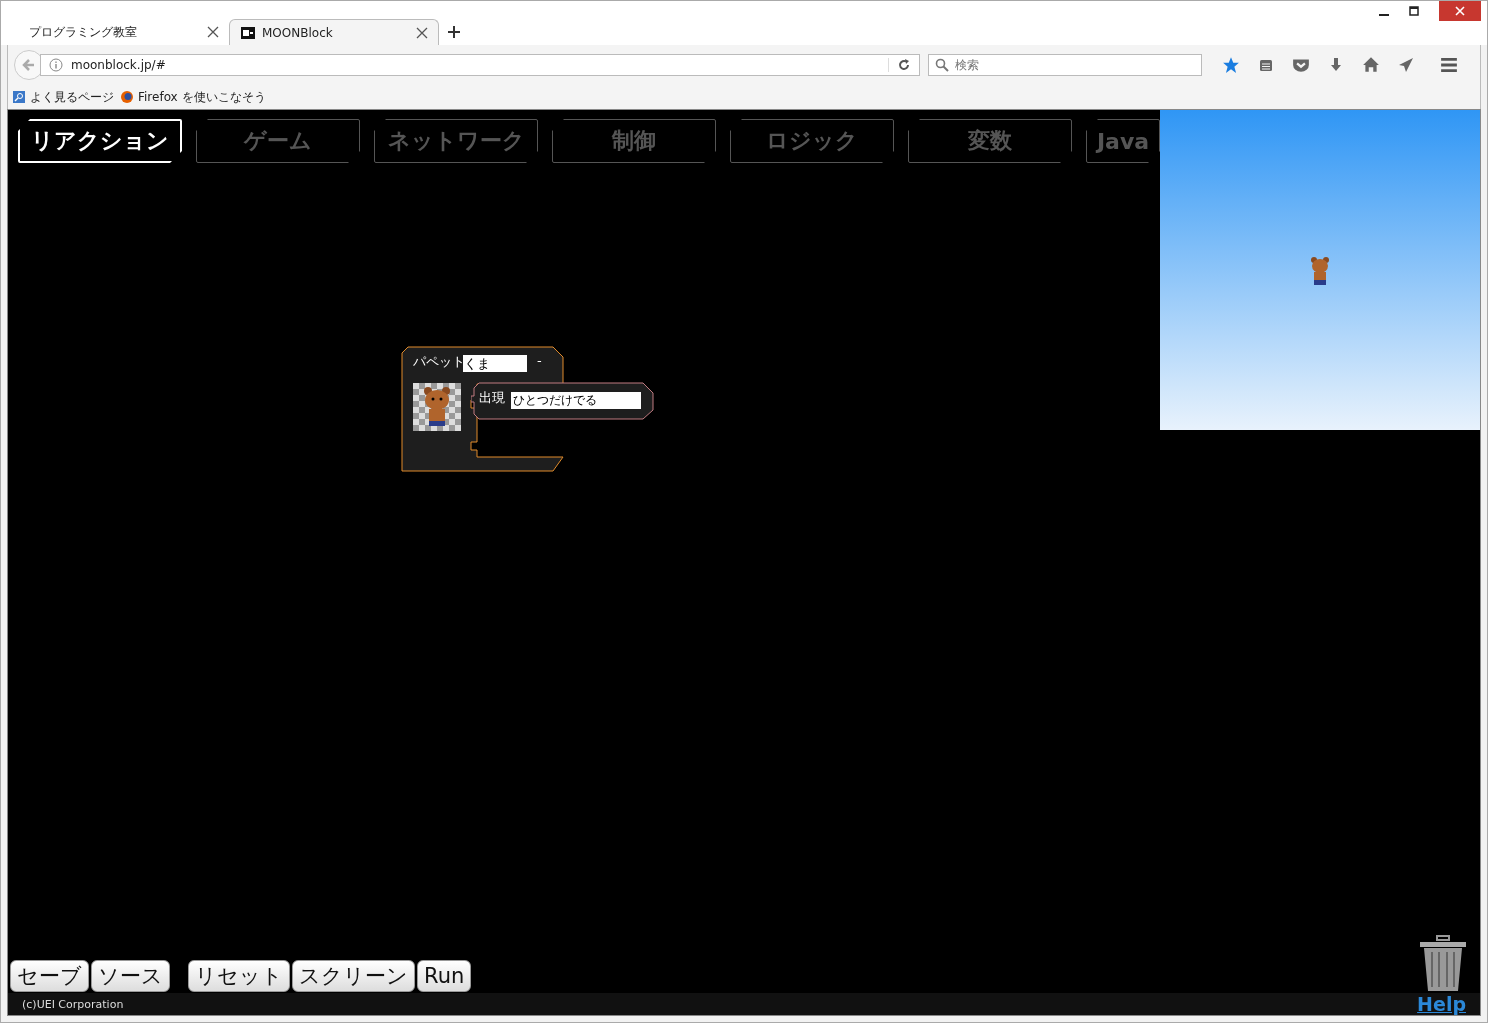 The width and height of the screenshot is (1488, 1023). I want to click on toolbar-button: リセット, so click(239, 976).